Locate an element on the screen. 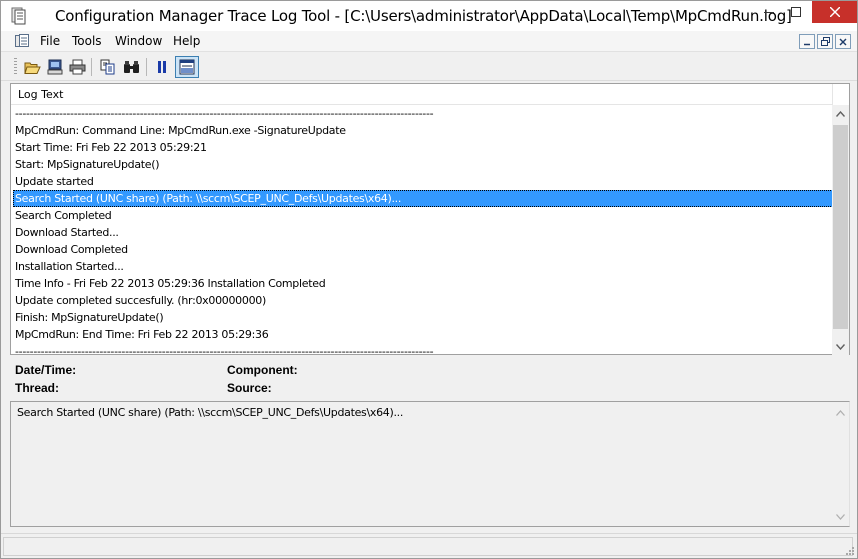 The width and height of the screenshot is (858, 559). print-icon is located at coordinates (77, 67).